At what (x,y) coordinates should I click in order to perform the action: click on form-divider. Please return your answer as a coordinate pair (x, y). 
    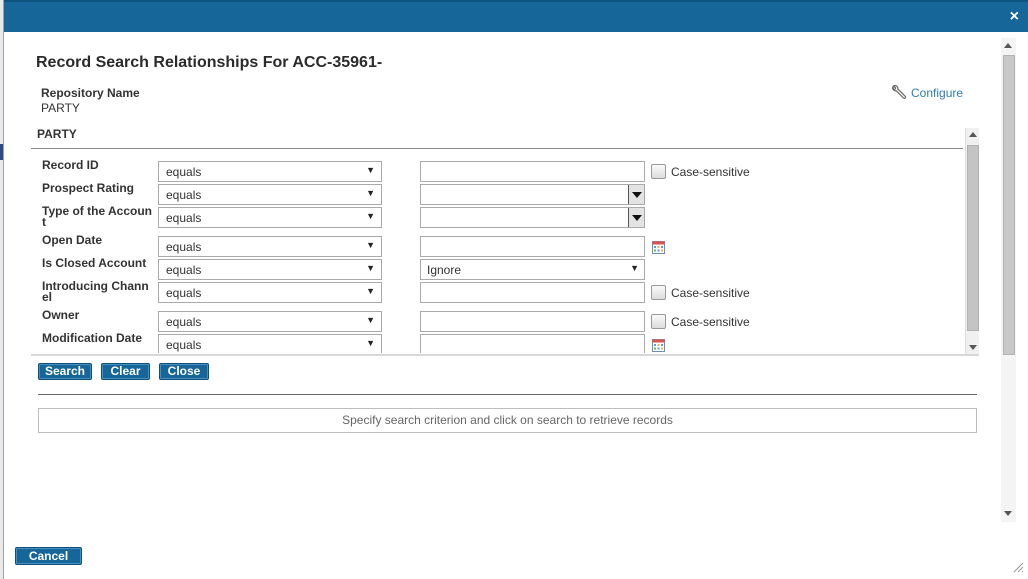
    Looking at the image, I should click on (505, 355).